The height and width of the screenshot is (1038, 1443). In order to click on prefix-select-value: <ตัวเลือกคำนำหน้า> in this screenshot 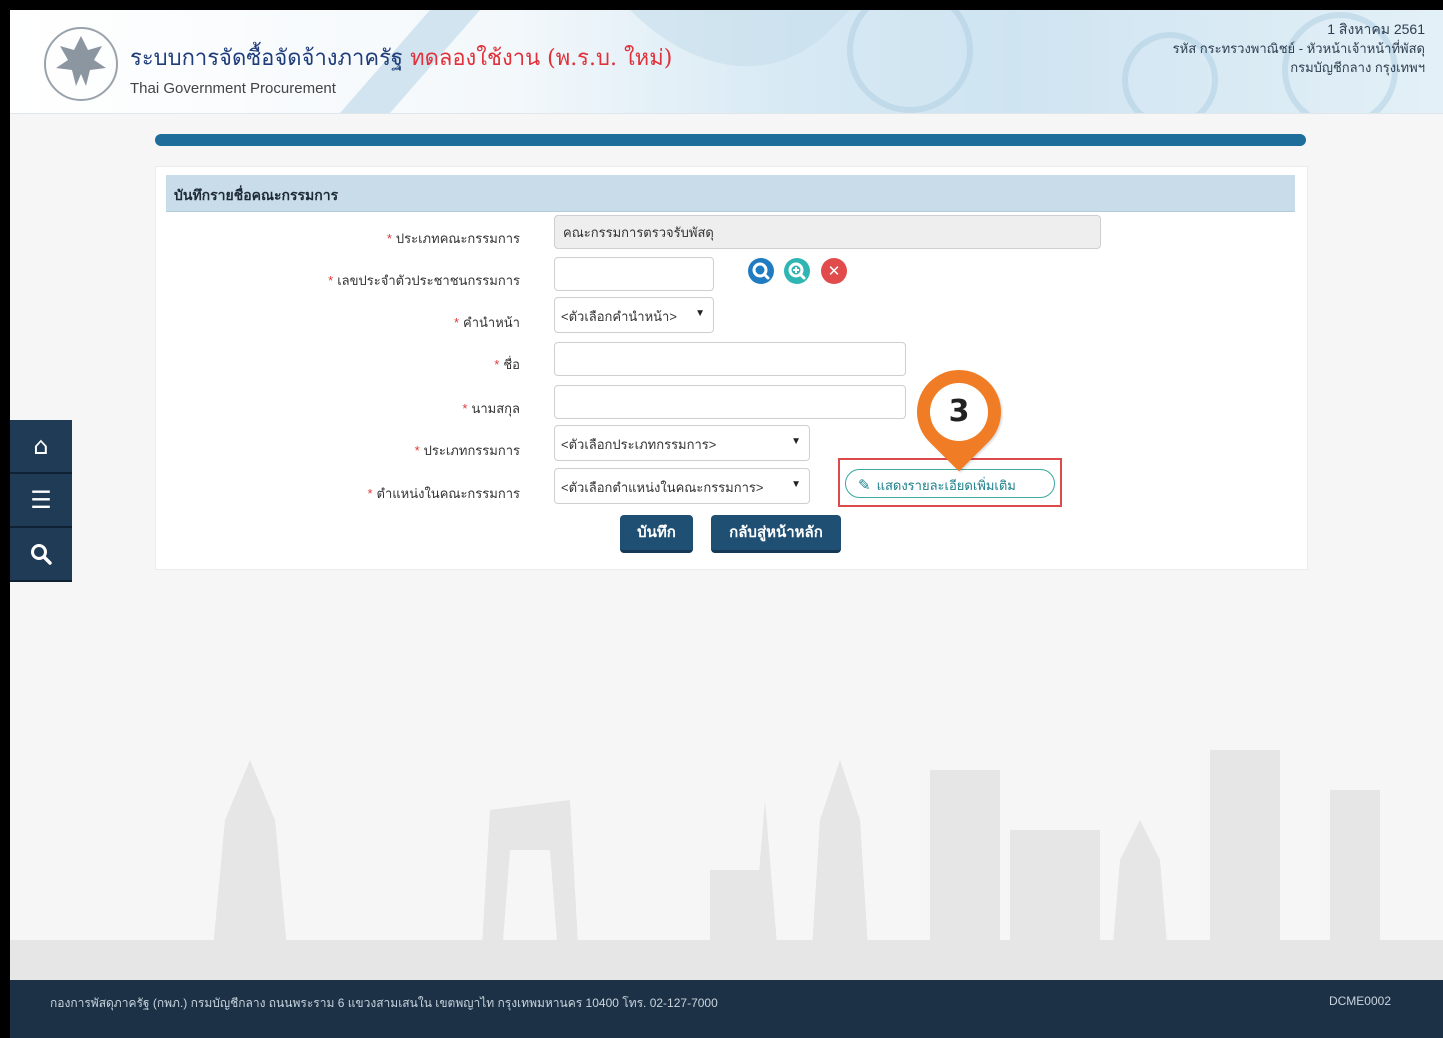, I will do `click(619, 316)`.